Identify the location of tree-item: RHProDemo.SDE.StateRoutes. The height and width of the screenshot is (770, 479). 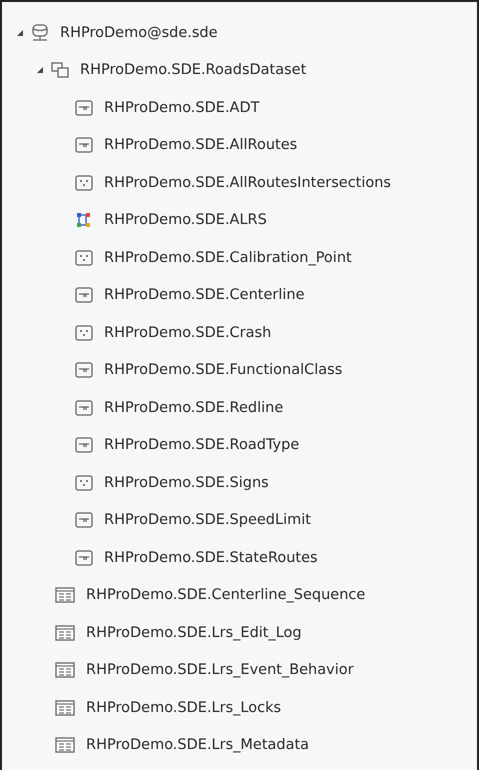
(211, 558).